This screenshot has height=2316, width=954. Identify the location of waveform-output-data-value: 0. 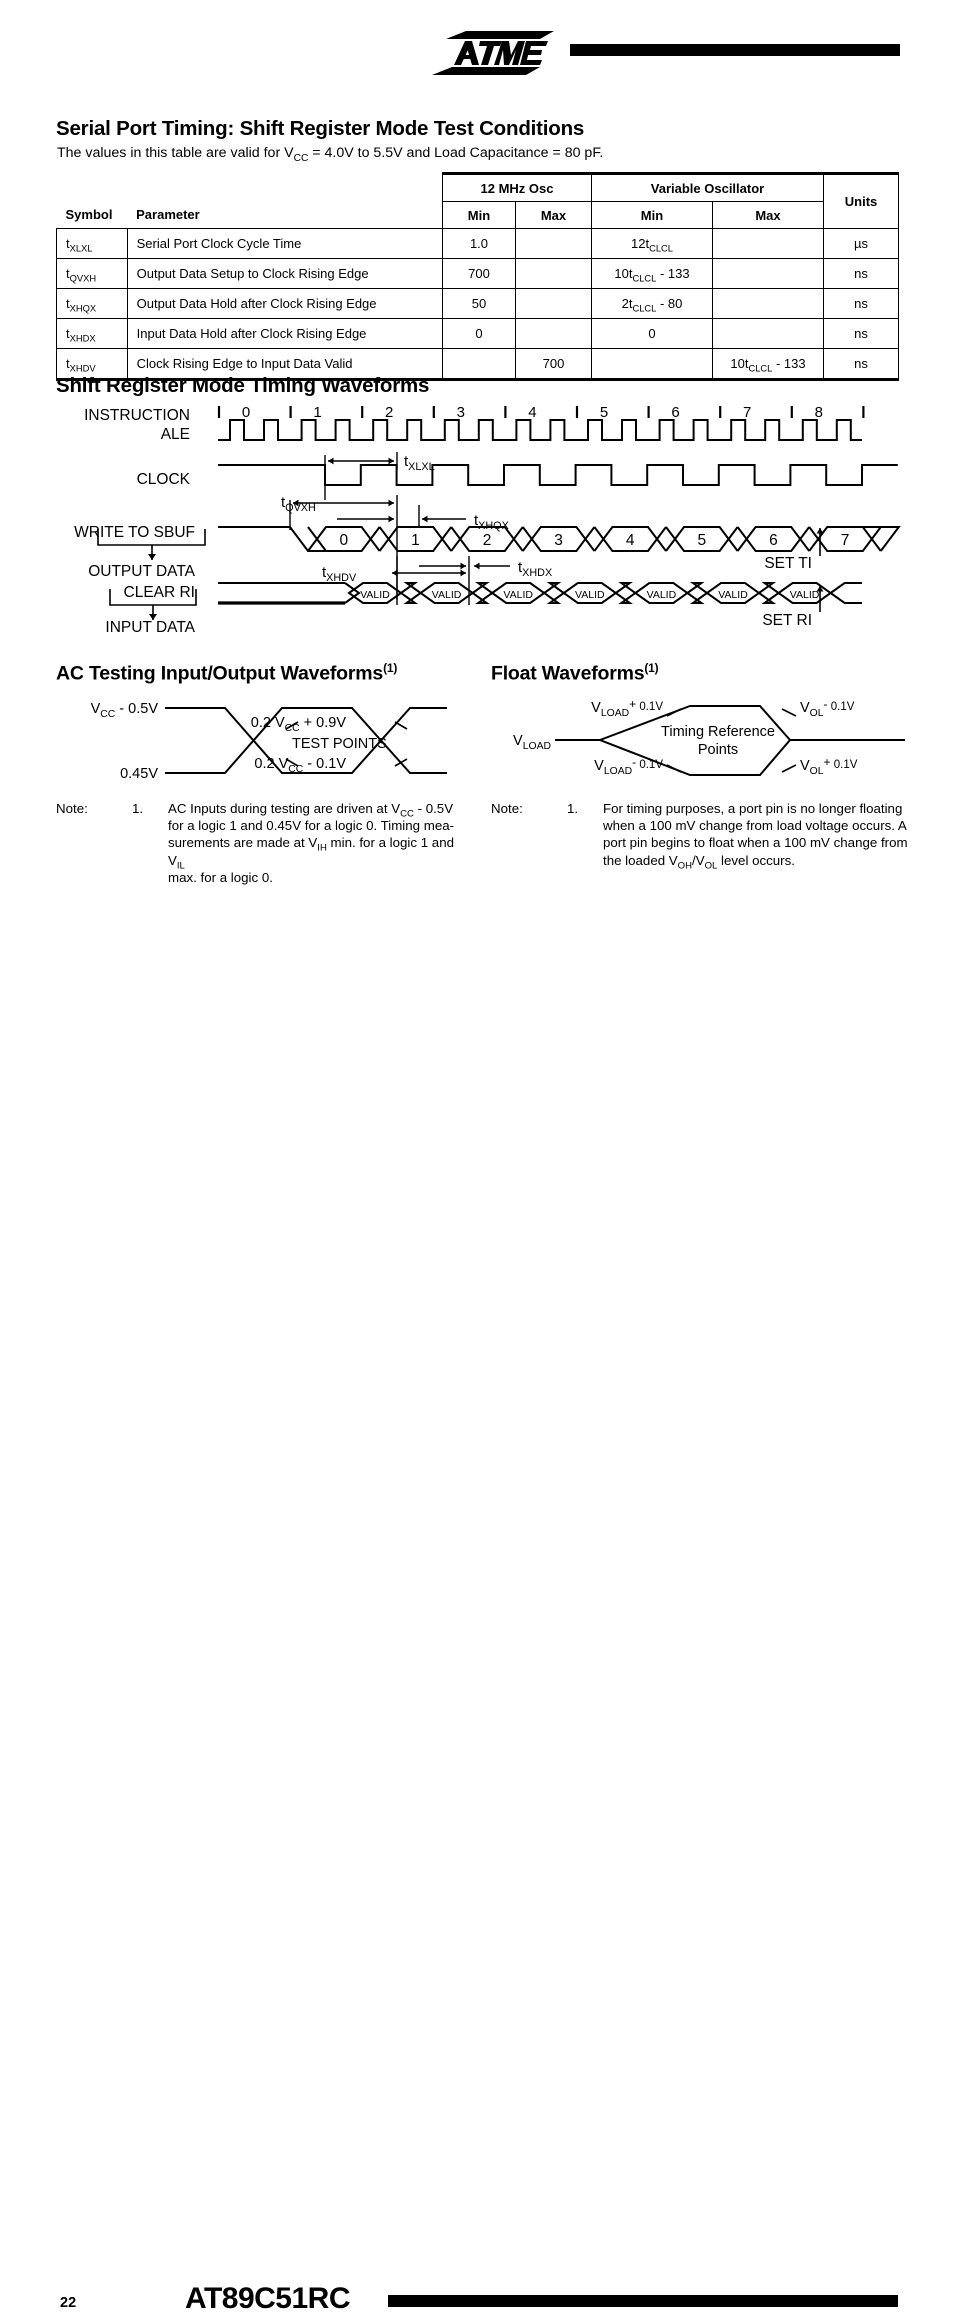
(343, 540).